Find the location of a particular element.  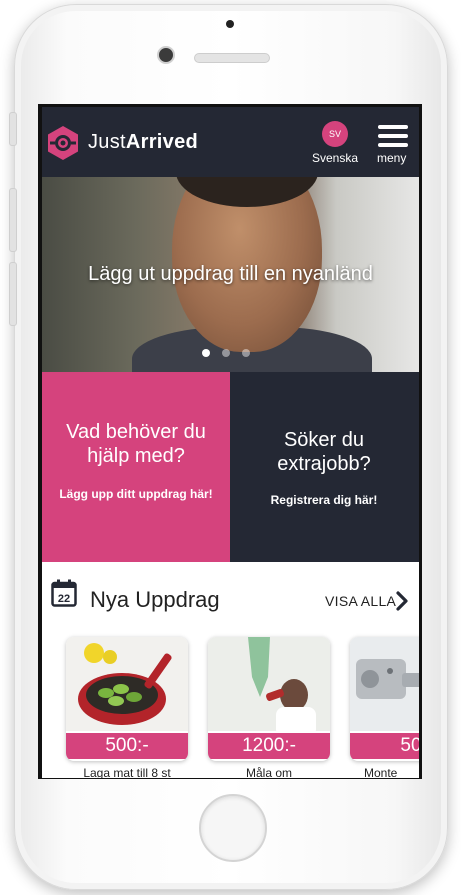

visa-alla-link: VISA ALLA is located at coordinates (360, 601).